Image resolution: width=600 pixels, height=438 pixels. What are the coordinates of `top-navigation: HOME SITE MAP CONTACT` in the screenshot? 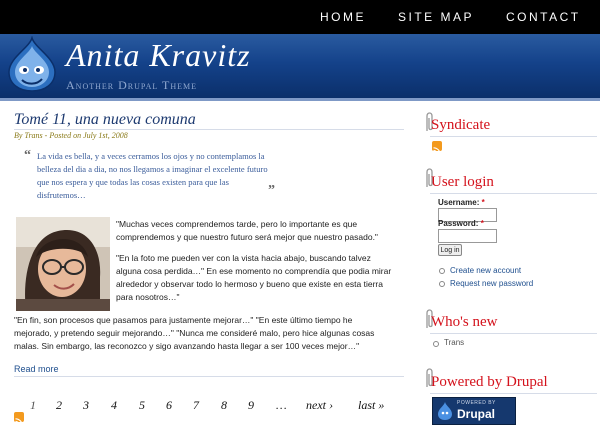 It's located at (300, 17).